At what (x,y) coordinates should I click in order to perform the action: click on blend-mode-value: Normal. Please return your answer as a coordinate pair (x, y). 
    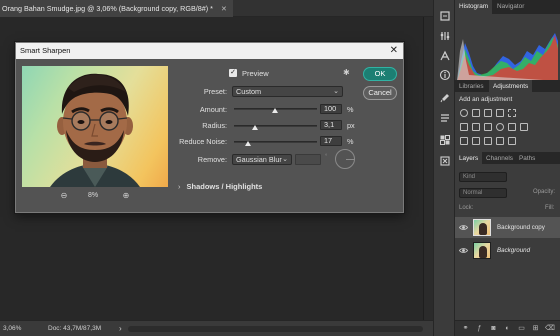
    Looking at the image, I should click on (473, 193).